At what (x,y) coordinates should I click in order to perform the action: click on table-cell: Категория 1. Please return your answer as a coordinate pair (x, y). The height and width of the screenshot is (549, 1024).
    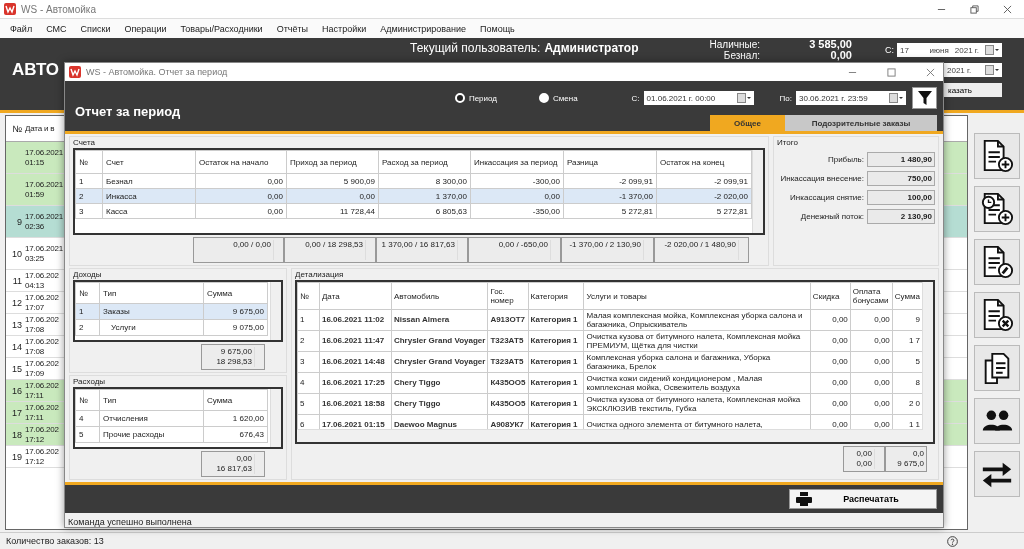
    Looking at the image, I should click on (554, 341).